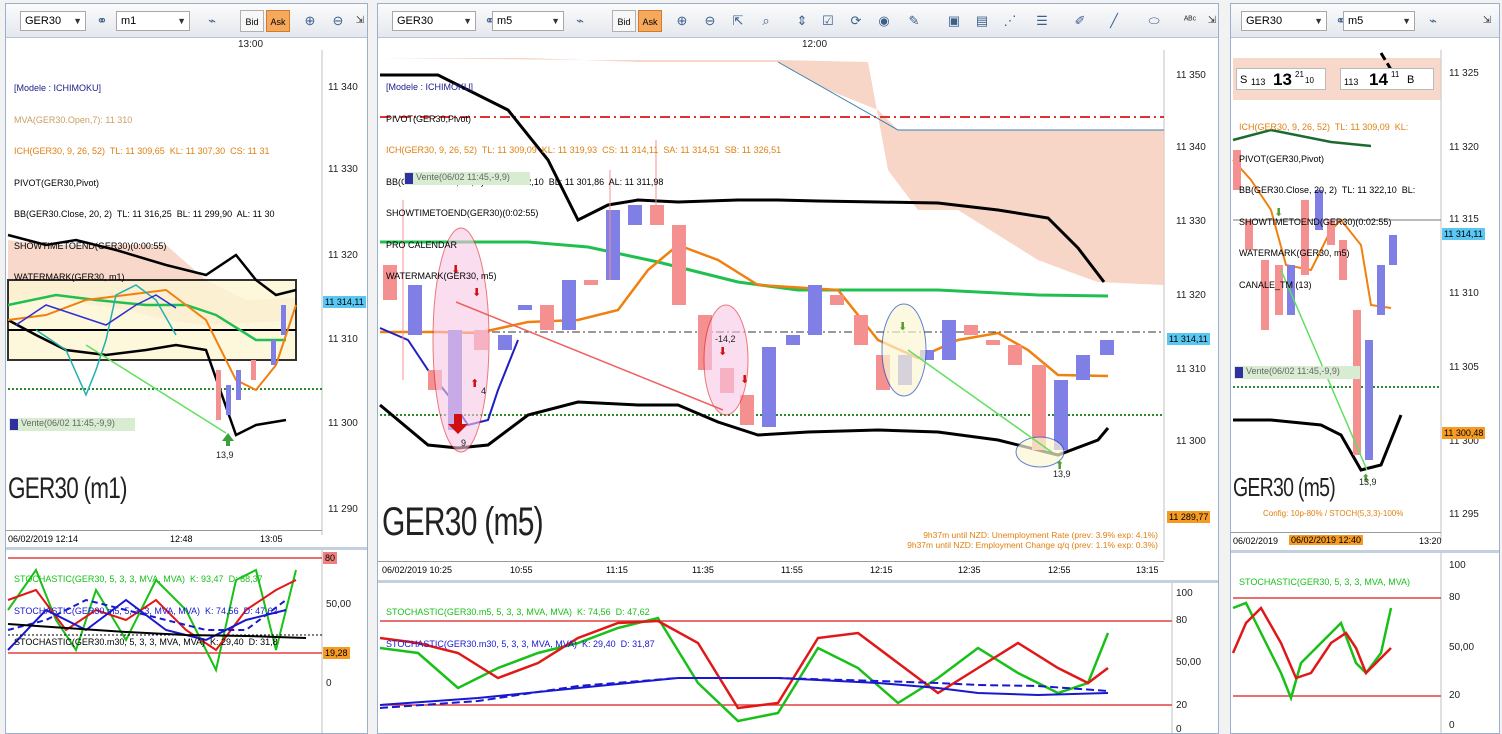 The height and width of the screenshot is (734, 1502). What do you see at coordinates (792, 570) in the screenshot?
I see `time-tick: 11:55` at bounding box center [792, 570].